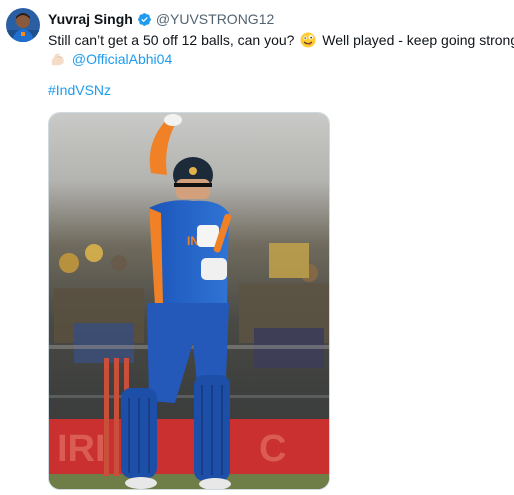 The image size is (514, 495). What do you see at coordinates (272, 449) in the screenshot?
I see `svg-text: C` at bounding box center [272, 449].